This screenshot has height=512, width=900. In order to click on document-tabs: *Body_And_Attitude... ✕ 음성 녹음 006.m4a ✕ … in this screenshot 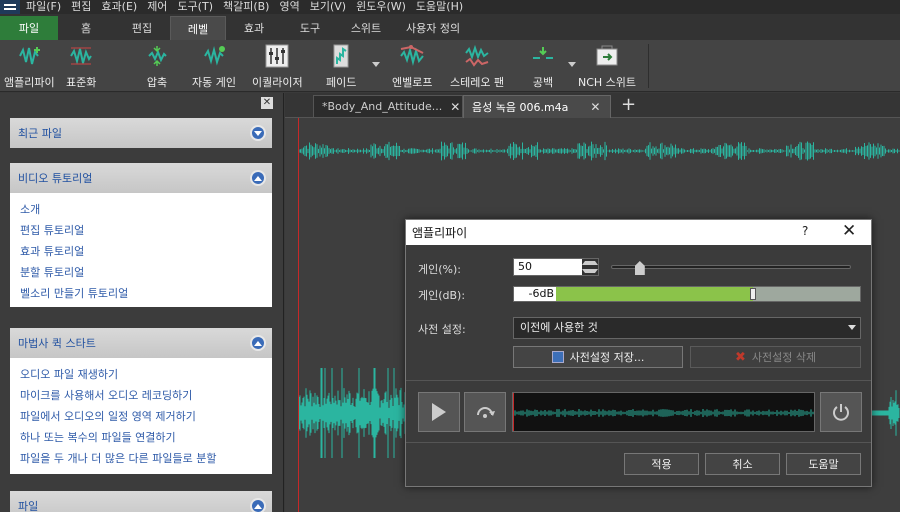, I will do `click(592, 105)`.